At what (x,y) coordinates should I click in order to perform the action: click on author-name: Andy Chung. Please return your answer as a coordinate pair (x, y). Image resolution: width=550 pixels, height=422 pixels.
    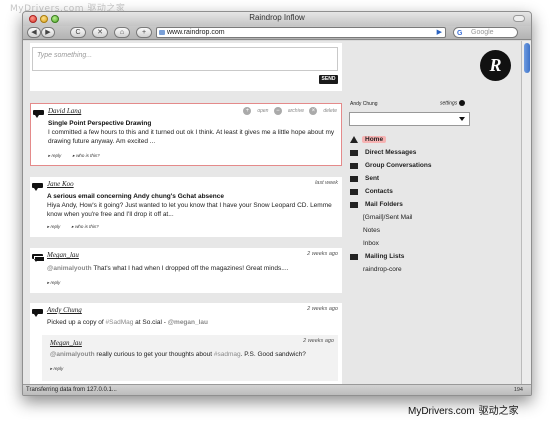
    Looking at the image, I should click on (64, 310).